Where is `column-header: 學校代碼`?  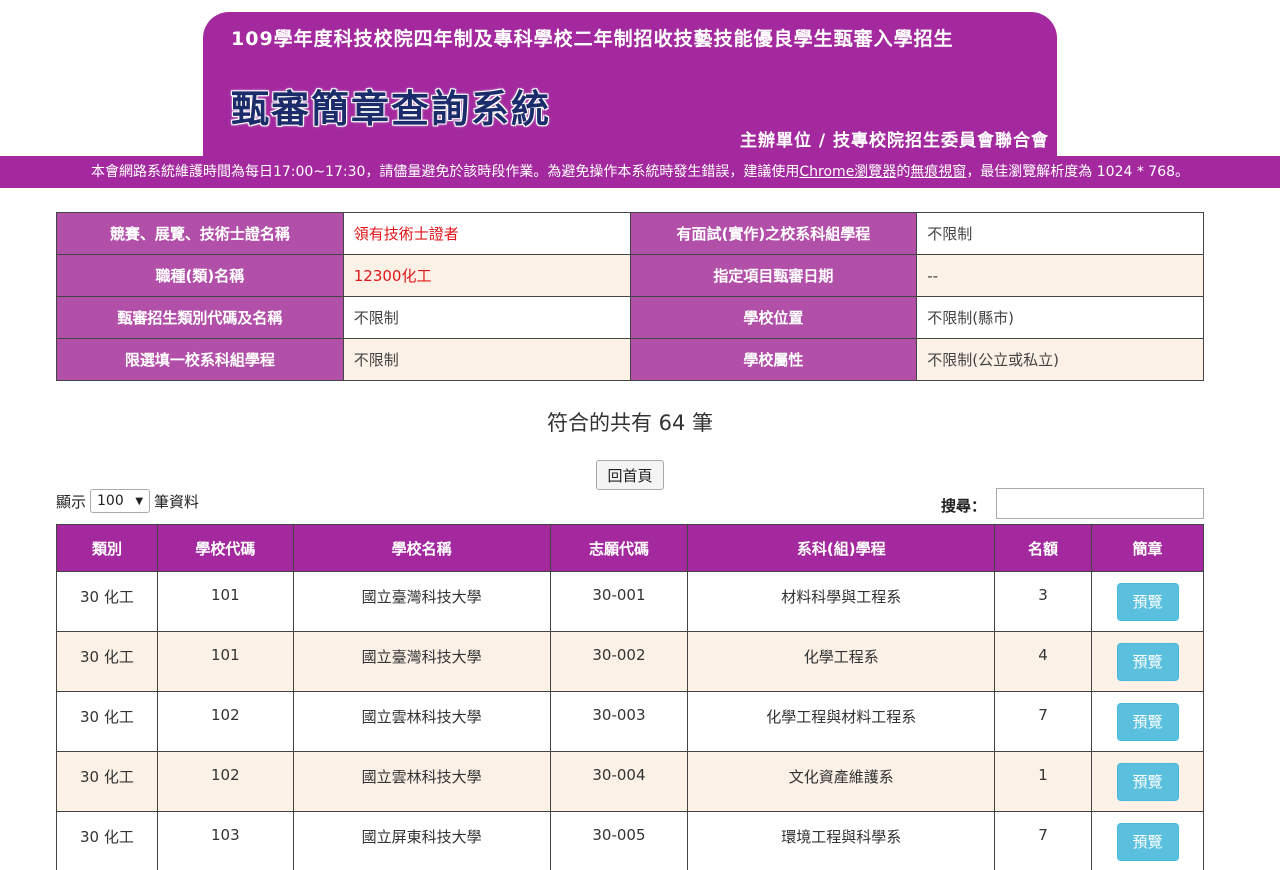 column-header: 學校代碼 is located at coordinates (225, 548).